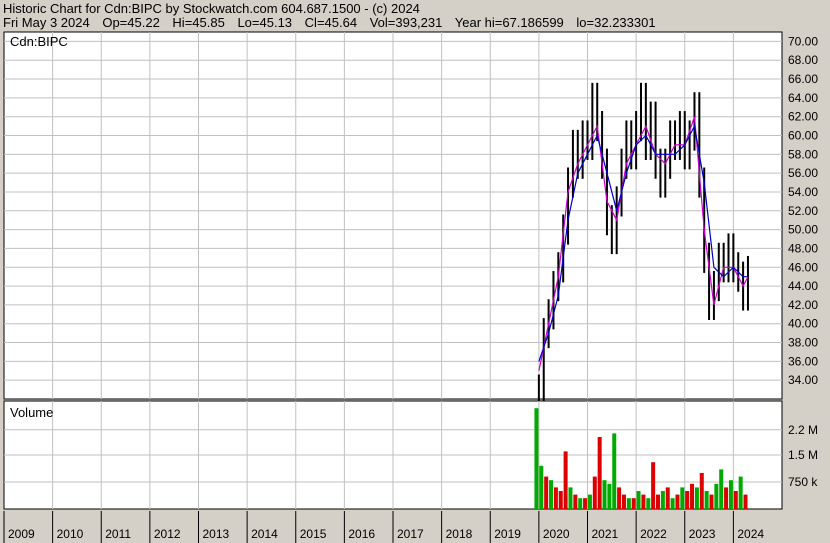 This screenshot has height=543, width=830. I want to click on price-tick-label: 54.00, so click(803, 192).